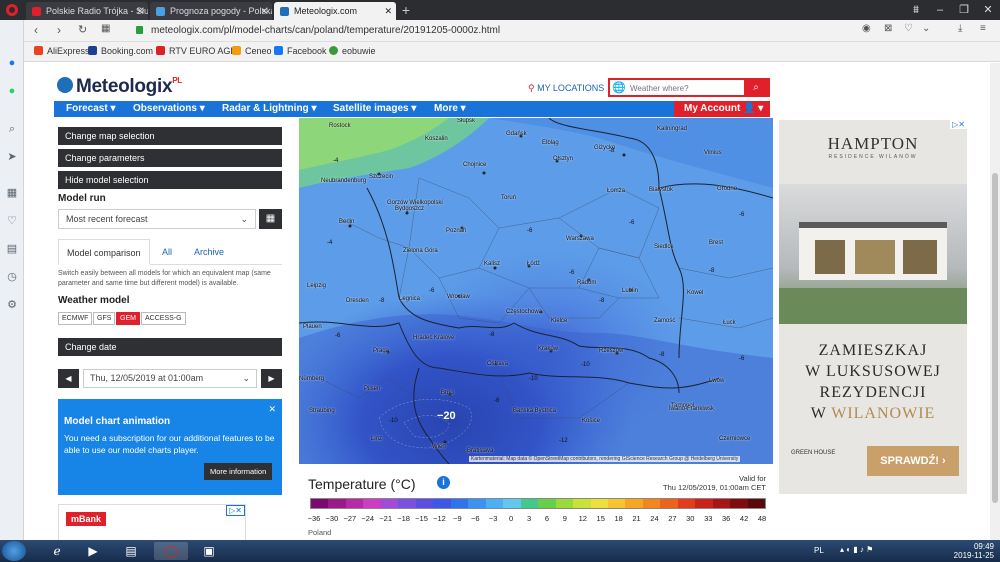 Image resolution: width=1000 pixels, height=562 pixels. I want to click on page-scrollbar, so click(995, 301).